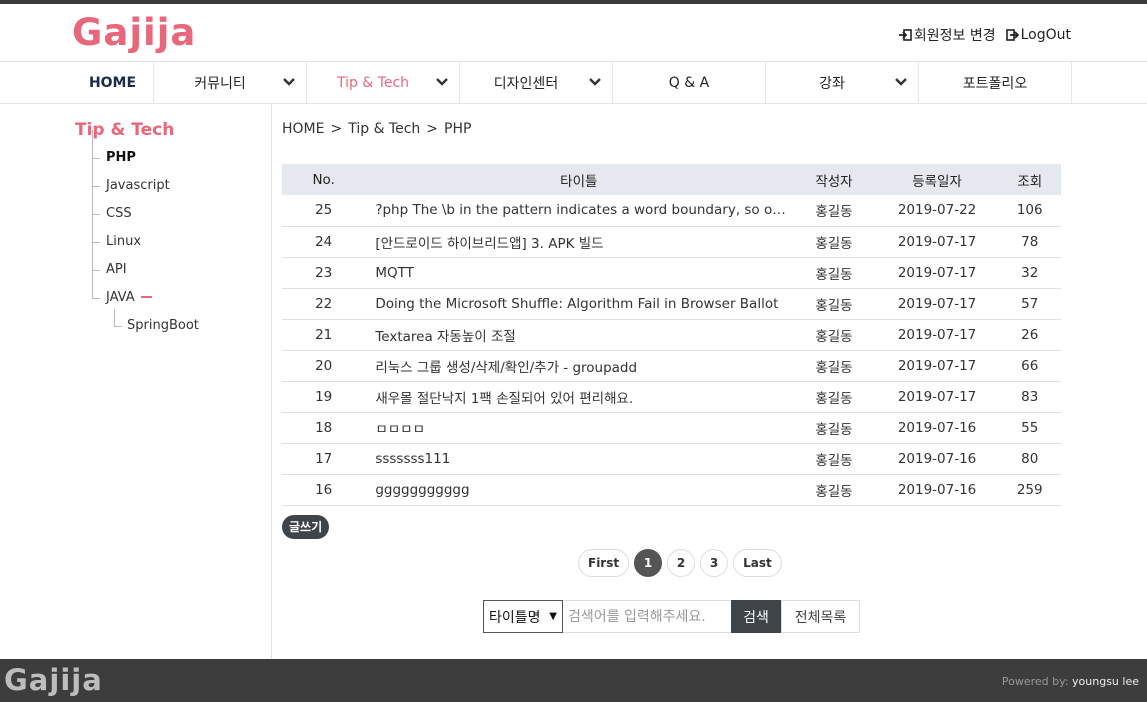 The height and width of the screenshot is (702, 1147). I want to click on cell-no: 24, so click(324, 242).